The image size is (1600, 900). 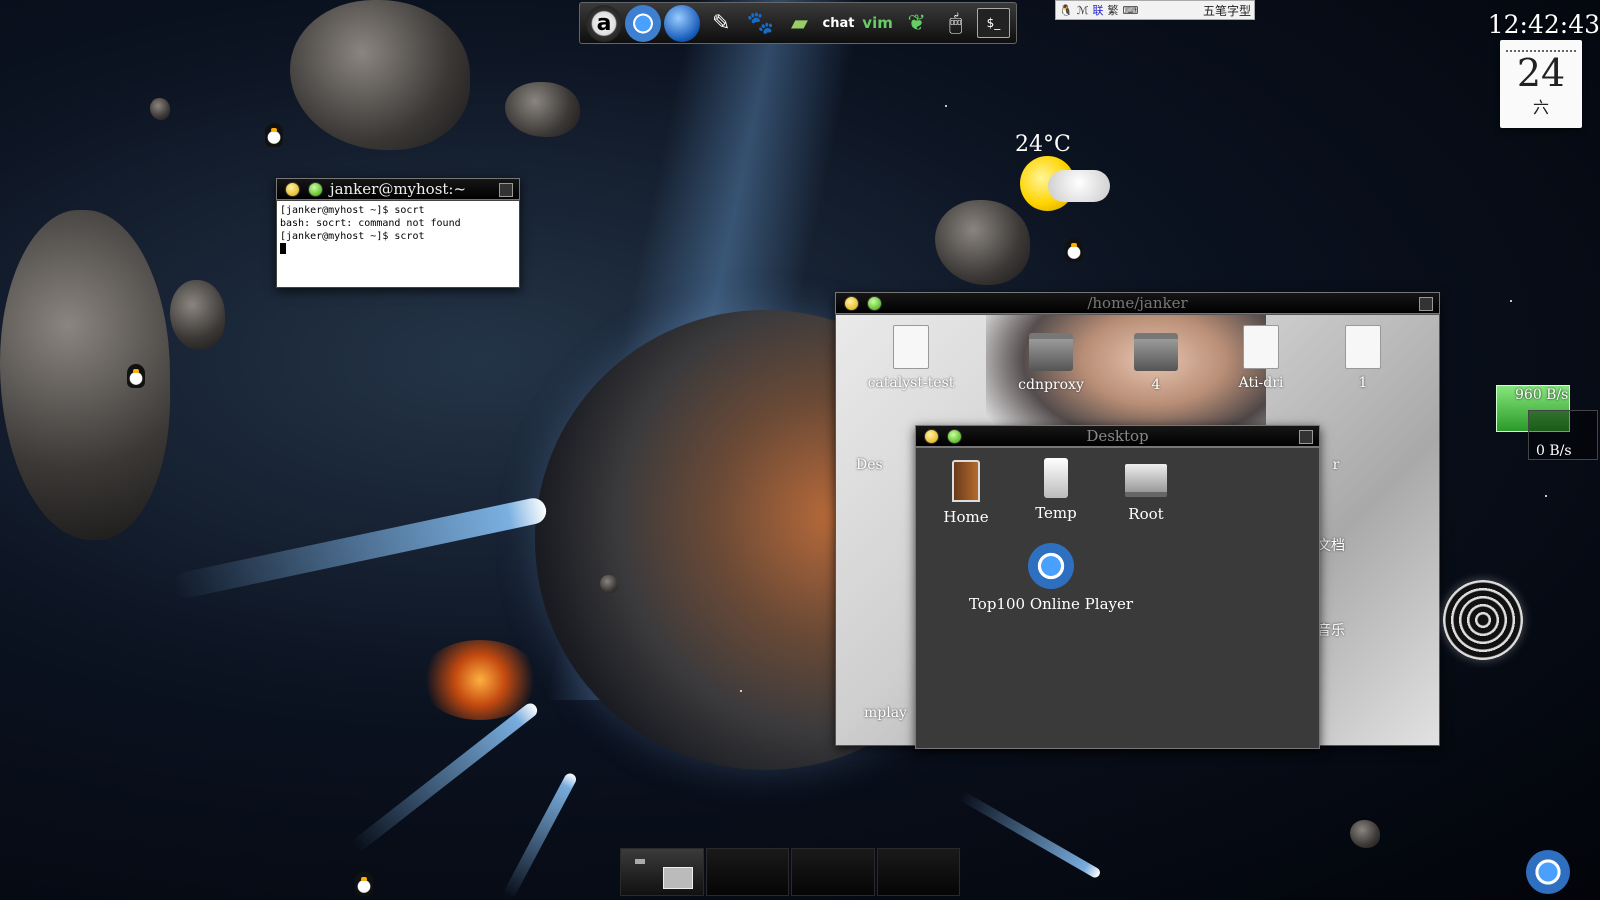 What do you see at coordinates (640, 861) in the screenshot?
I see `task-indicator` at bounding box center [640, 861].